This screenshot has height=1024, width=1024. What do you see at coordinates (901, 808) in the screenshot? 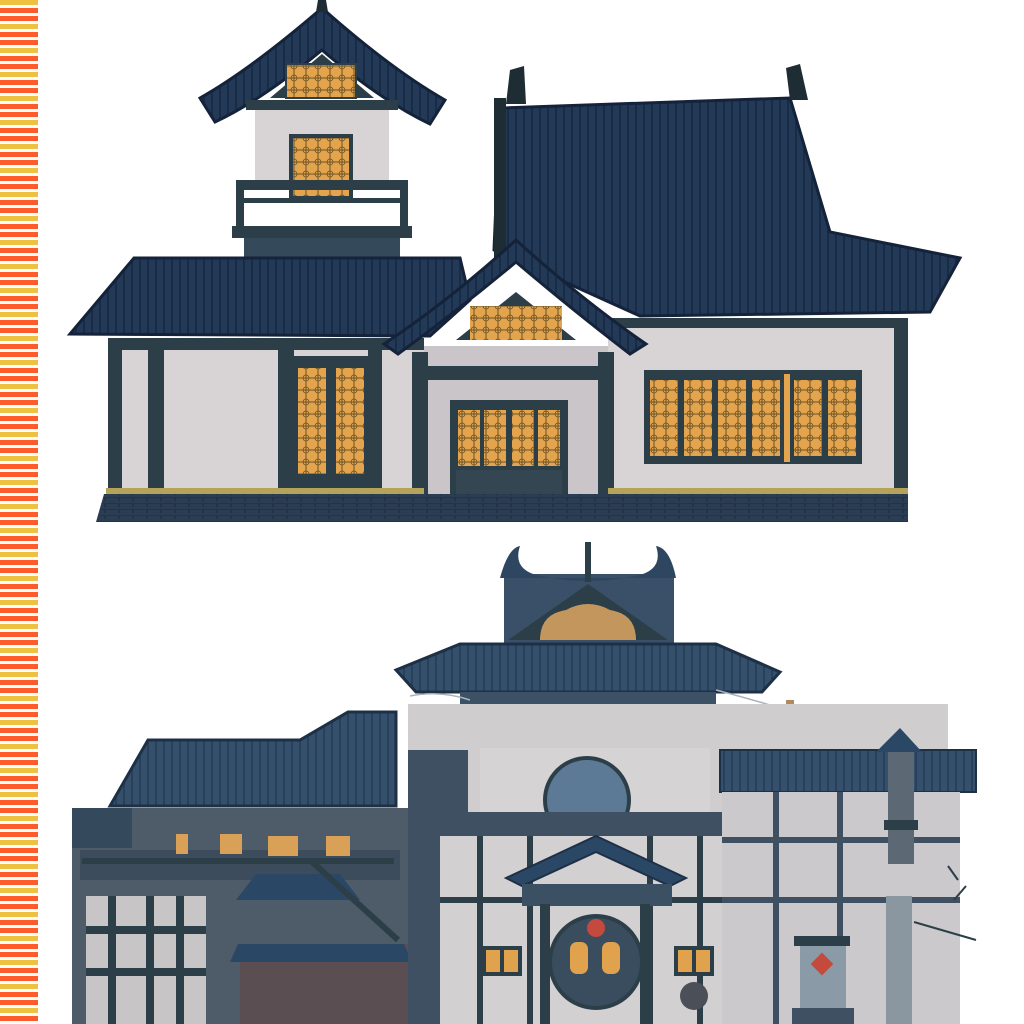
I see `chimney` at bounding box center [901, 808].